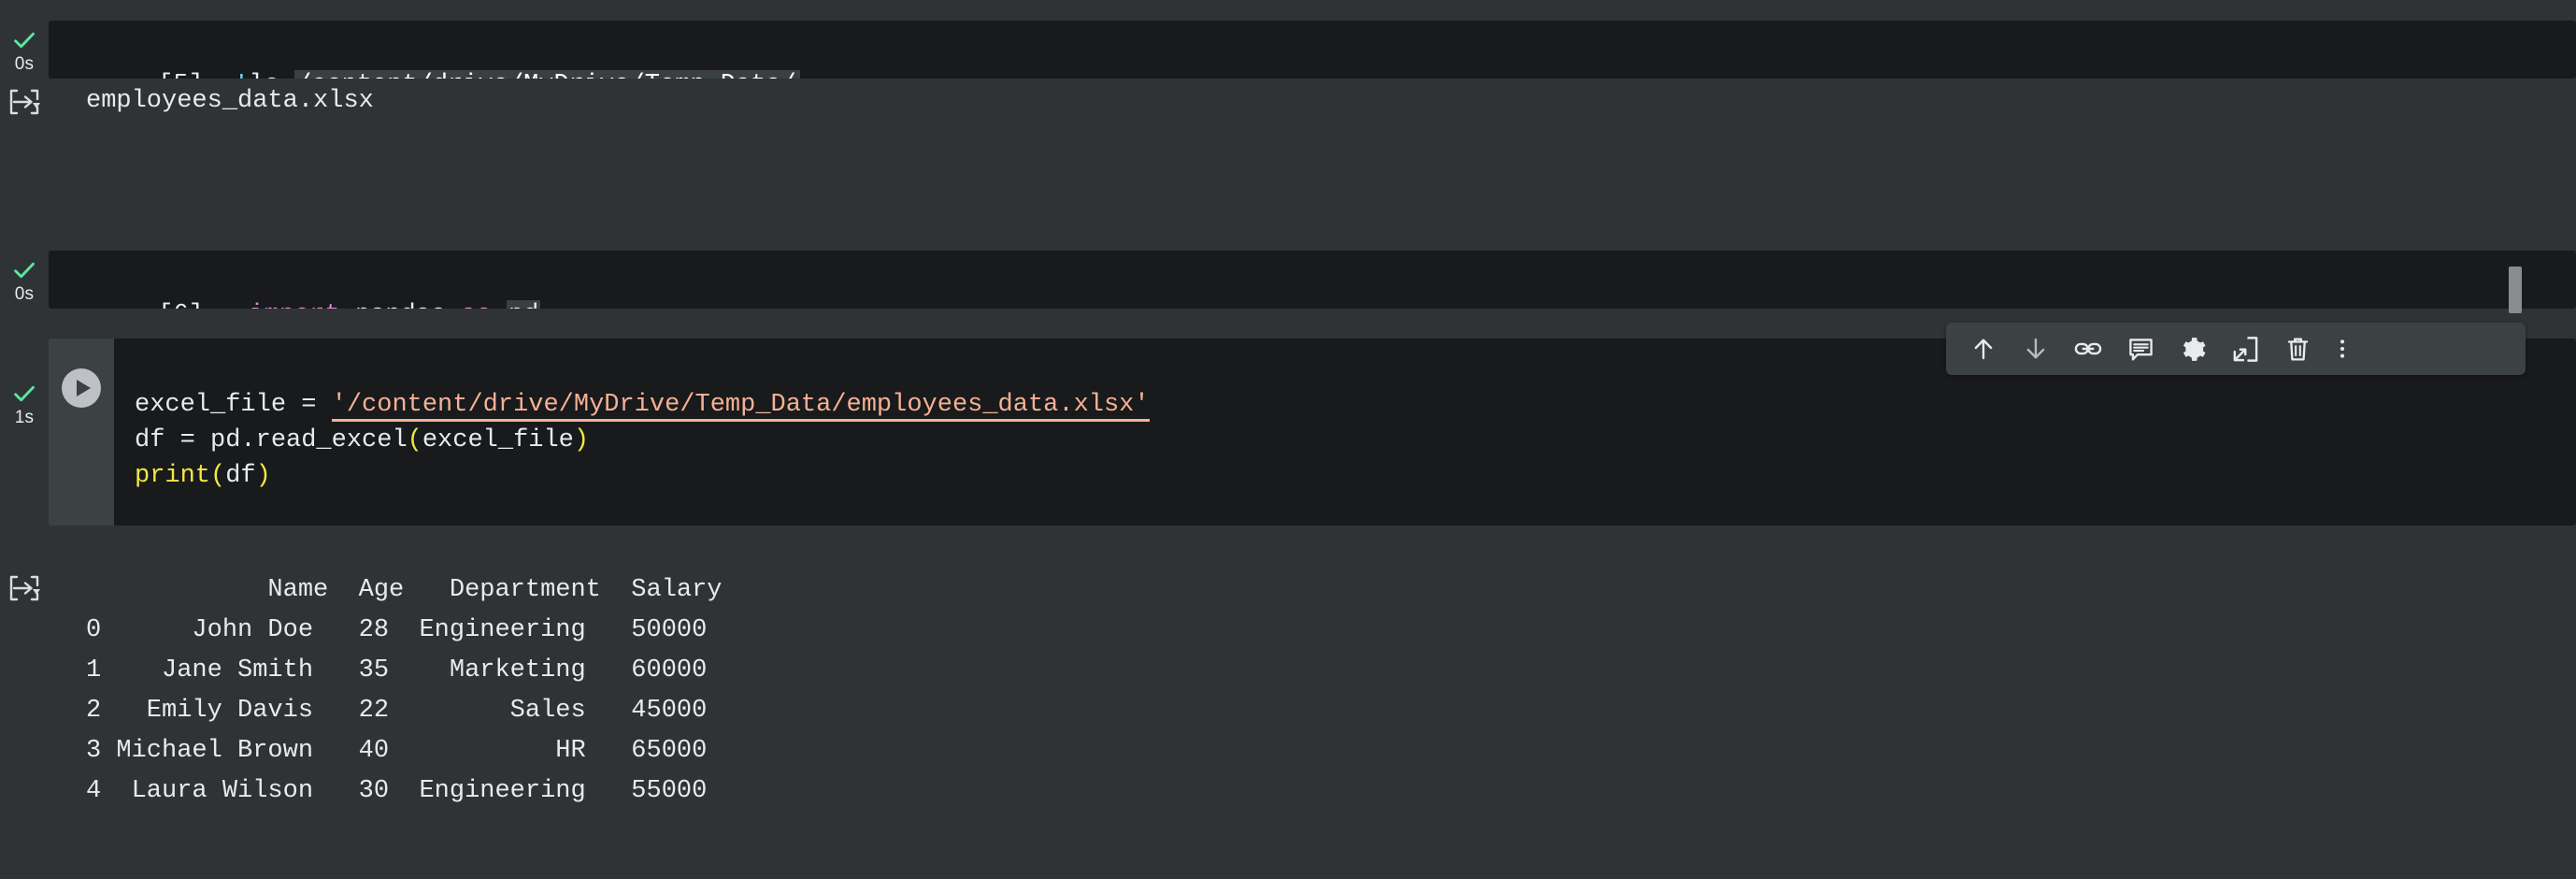  Describe the element at coordinates (181, 73) in the screenshot. I see `cell-1-exec-count: [5]` at that location.